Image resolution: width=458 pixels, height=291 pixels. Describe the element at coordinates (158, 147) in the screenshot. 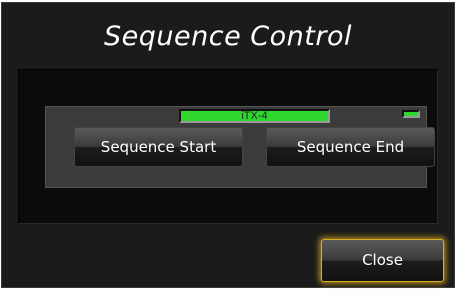

I see `sequence-start-button: Sequence Start` at that location.